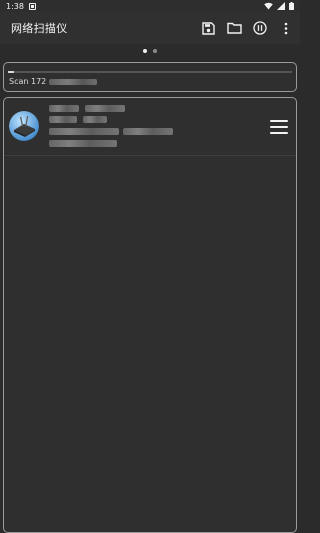 The image size is (320, 533). I want to click on status-time: 1:38, so click(15, 6).